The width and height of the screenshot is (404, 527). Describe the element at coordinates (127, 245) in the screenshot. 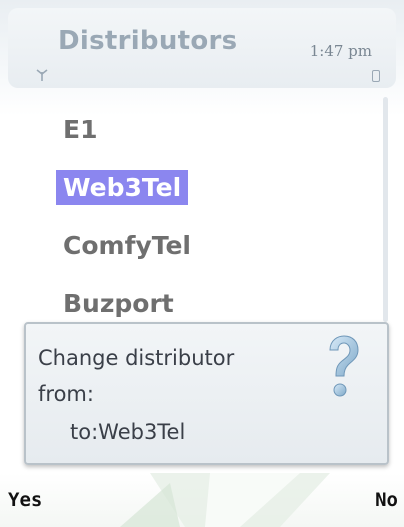

I see `list-item-label: ComfyTel` at that location.